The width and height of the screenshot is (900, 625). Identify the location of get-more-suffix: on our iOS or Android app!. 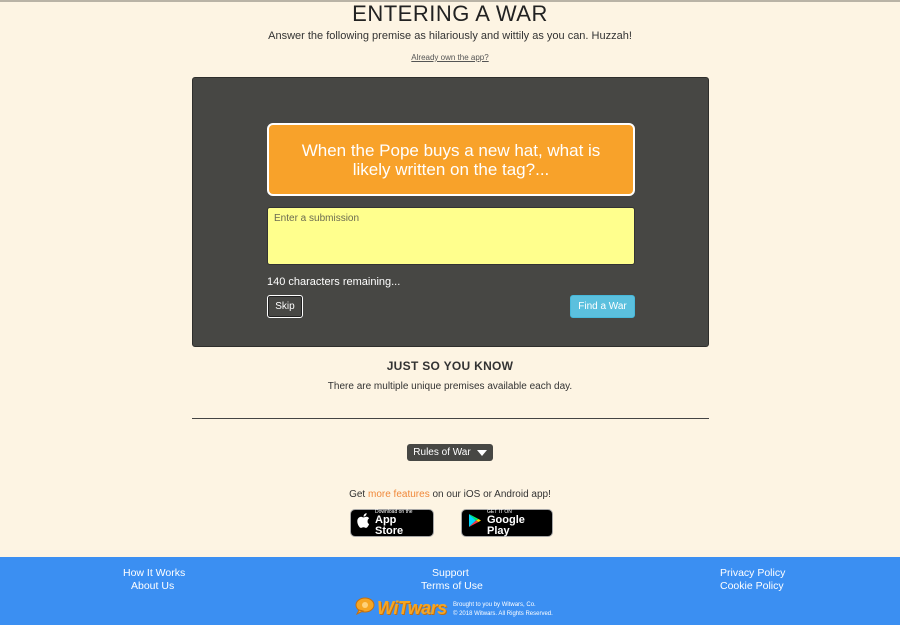
(490, 494).